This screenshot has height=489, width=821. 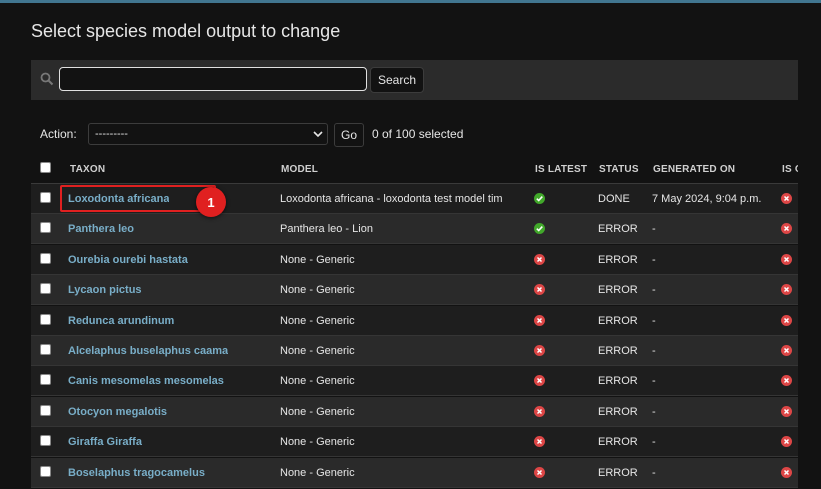 I want to click on search-icon, so click(x=47, y=79).